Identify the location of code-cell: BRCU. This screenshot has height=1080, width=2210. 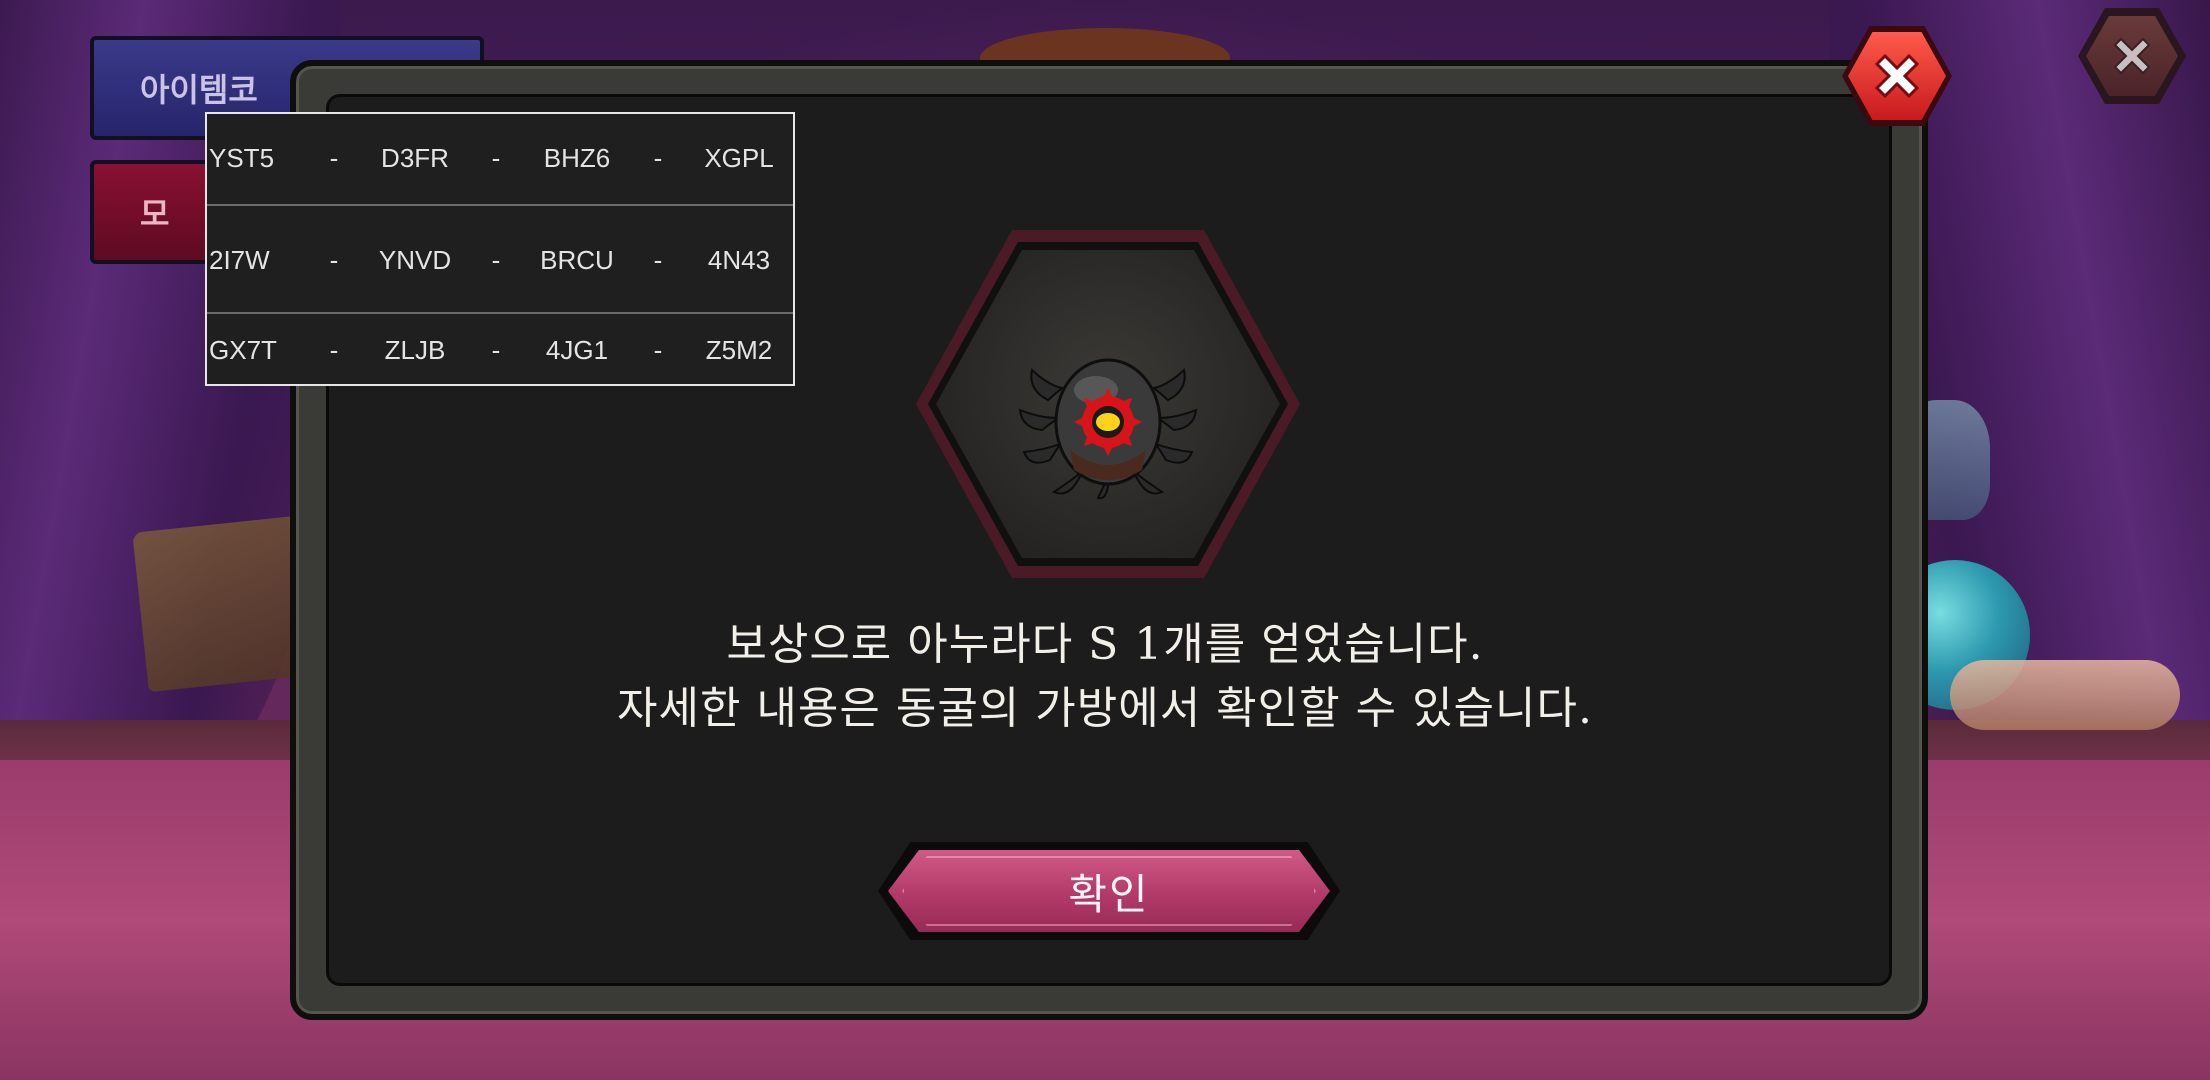
(577, 259).